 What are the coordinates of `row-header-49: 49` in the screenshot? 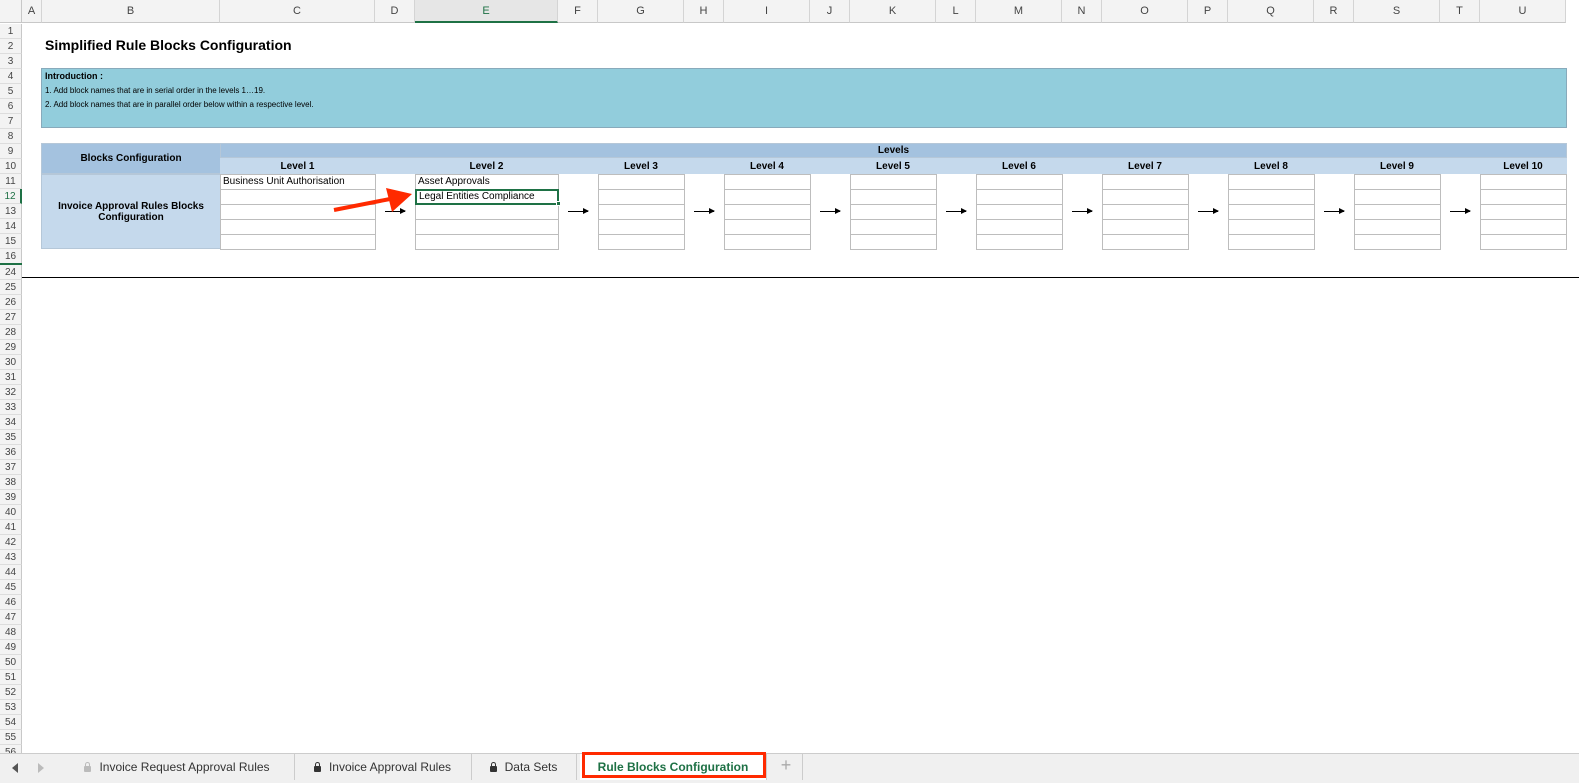 It's located at (11, 647).